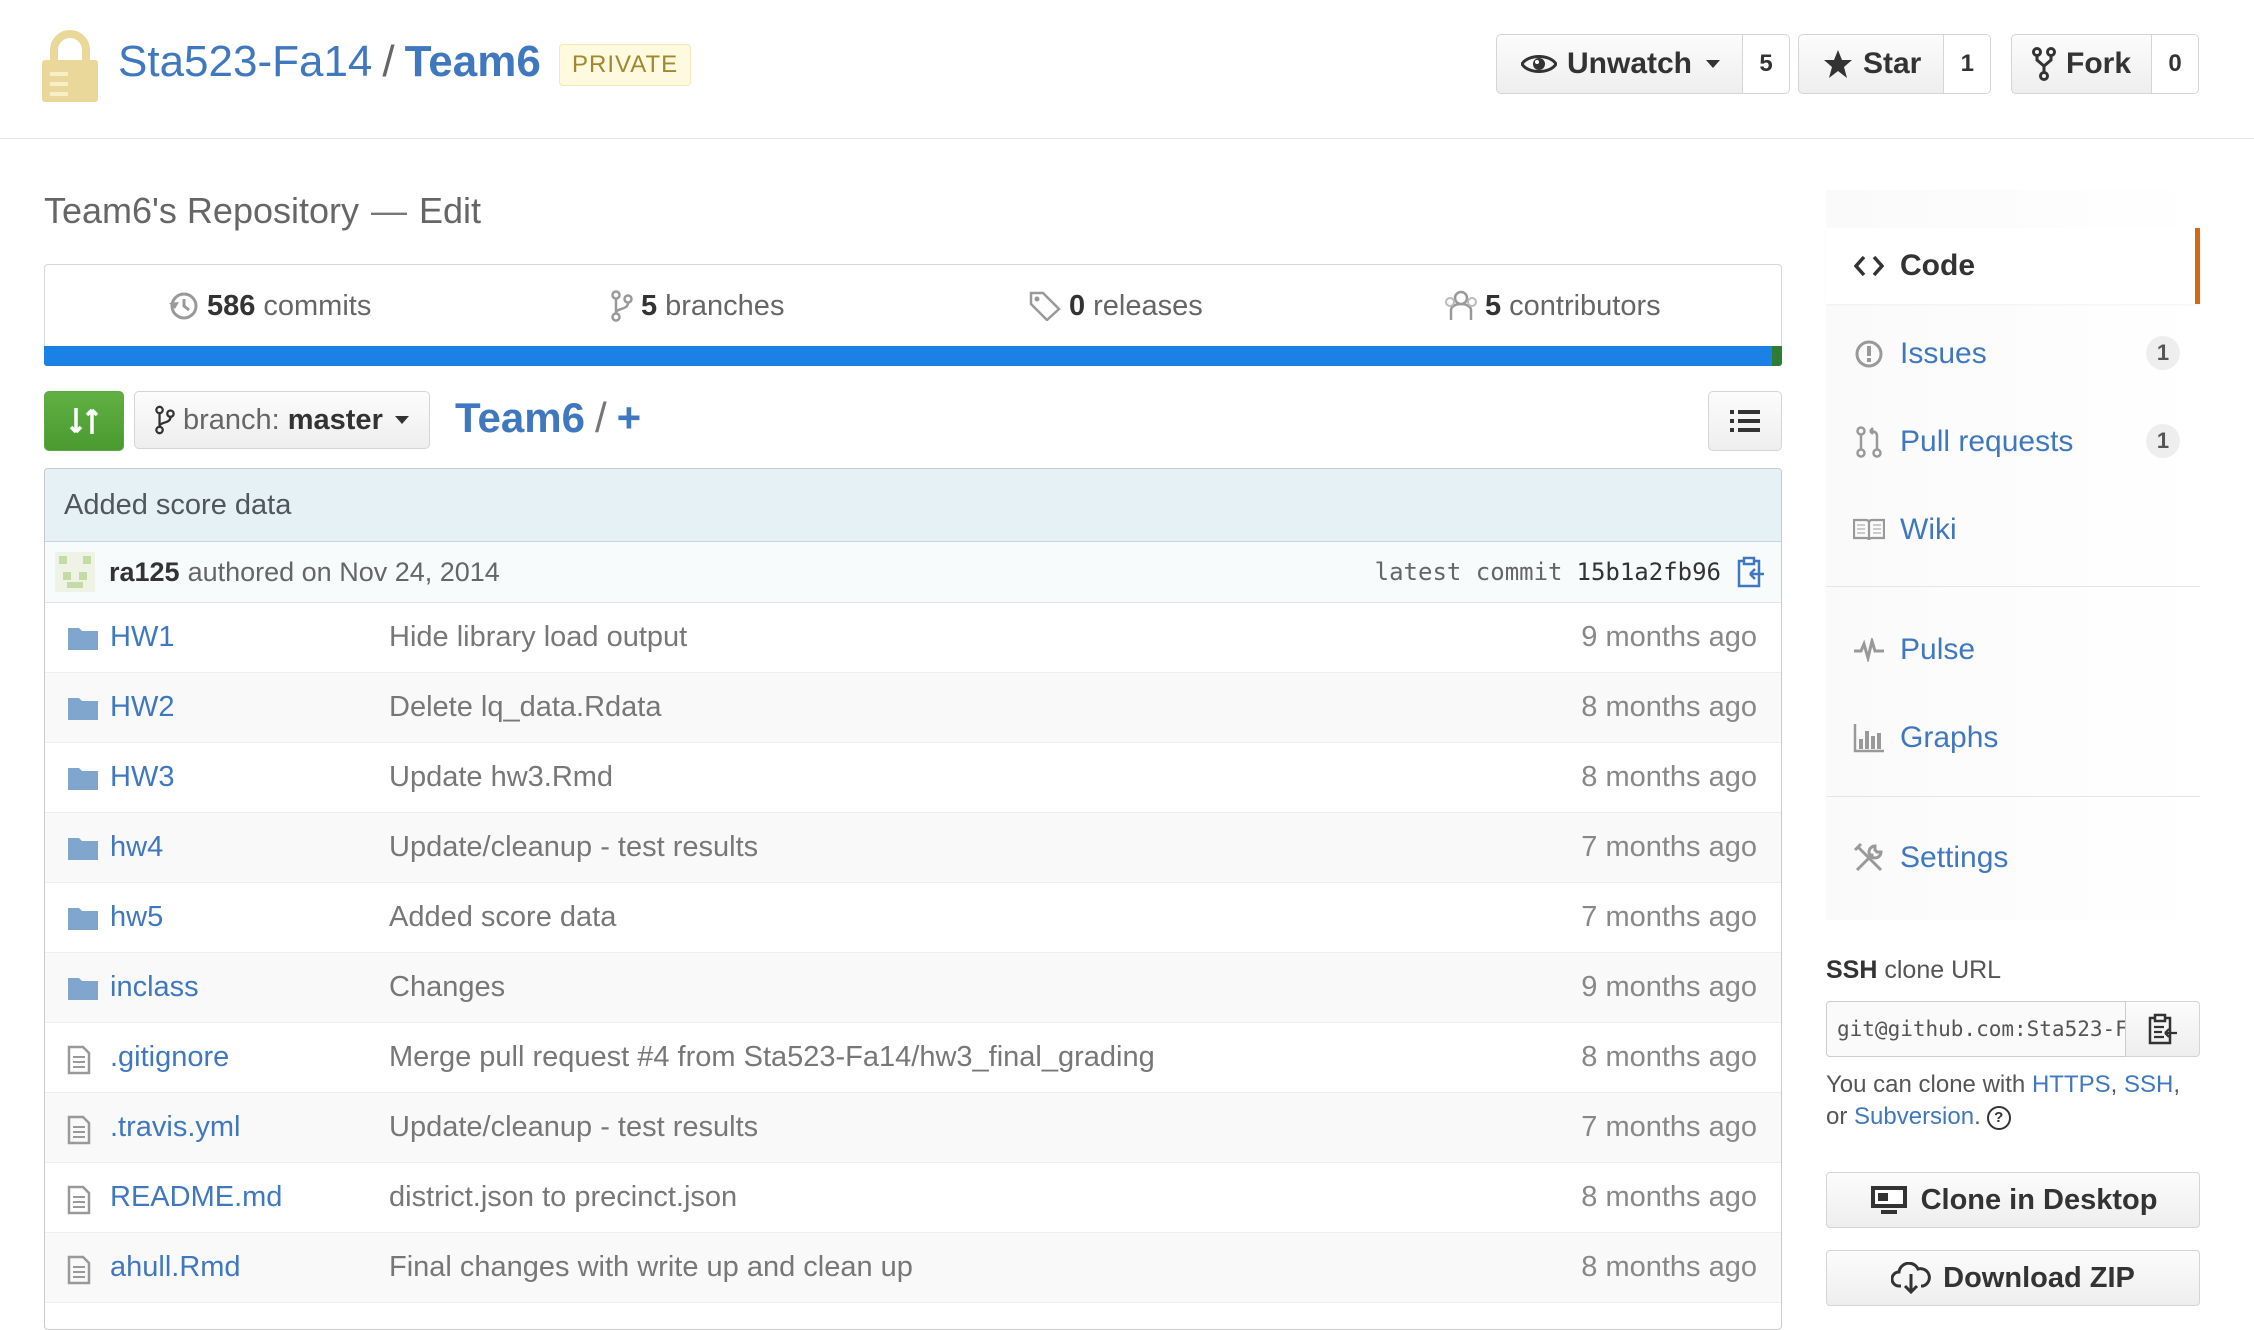 This screenshot has width=2254, height=1330. What do you see at coordinates (245, 61) in the screenshot?
I see `repo-owner-link: Sta523-Fa14` at bounding box center [245, 61].